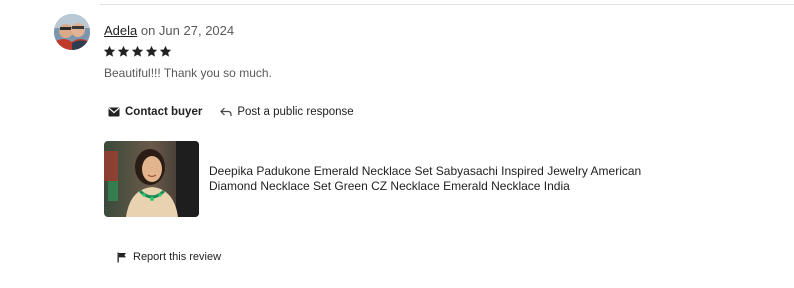 The width and height of the screenshot is (794, 288). What do you see at coordinates (120, 30) in the screenshot?
I see `reviewer-name-link: Adela` at bounding box center [120, 30].